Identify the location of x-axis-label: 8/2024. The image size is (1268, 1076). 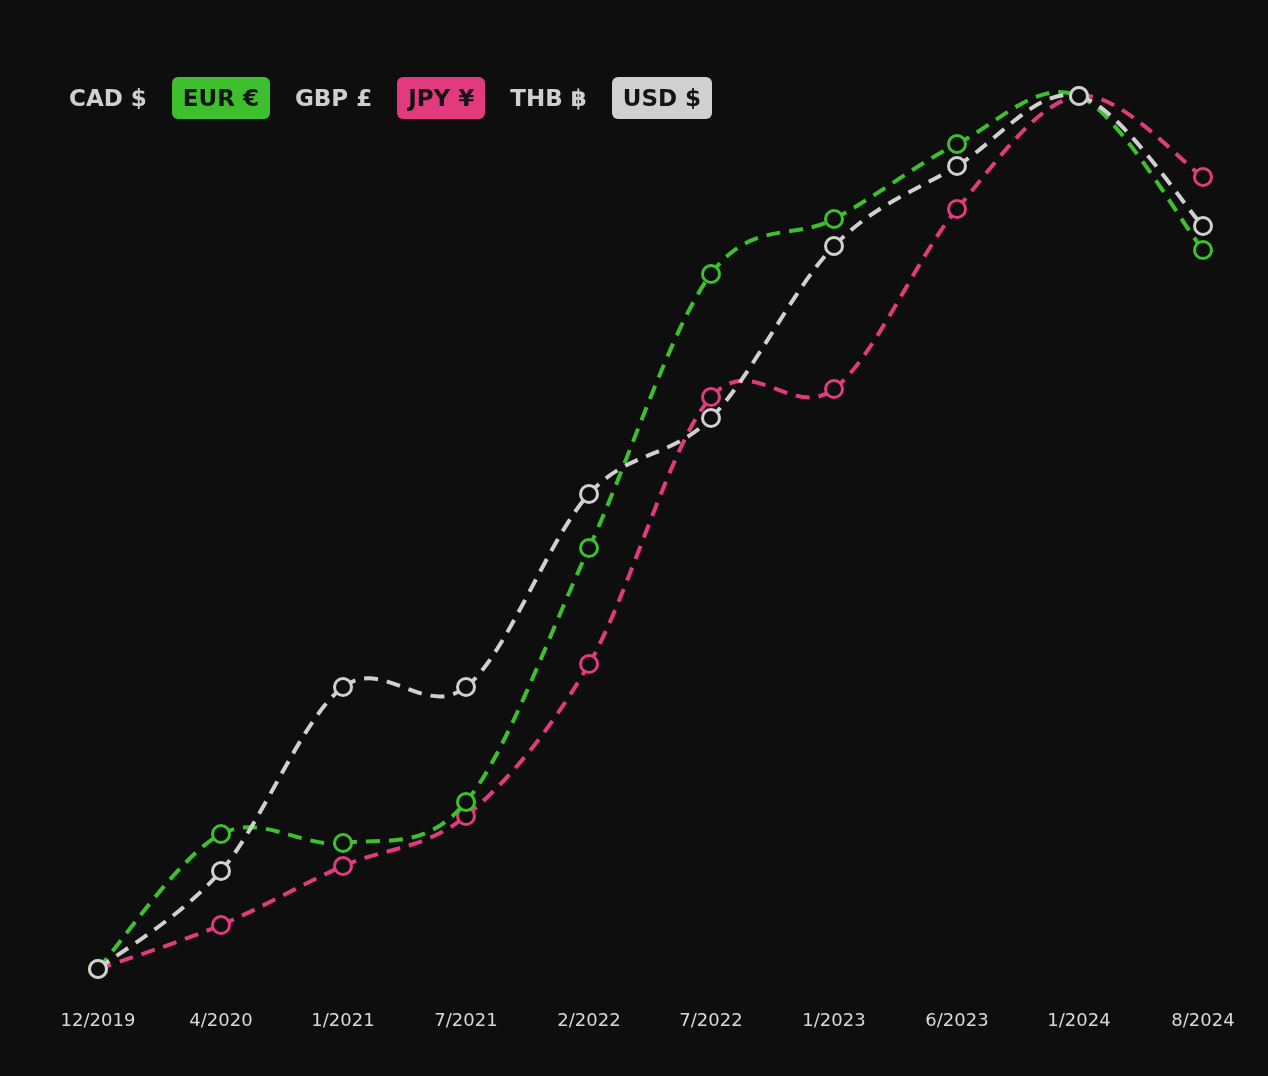
(1203, 1019).